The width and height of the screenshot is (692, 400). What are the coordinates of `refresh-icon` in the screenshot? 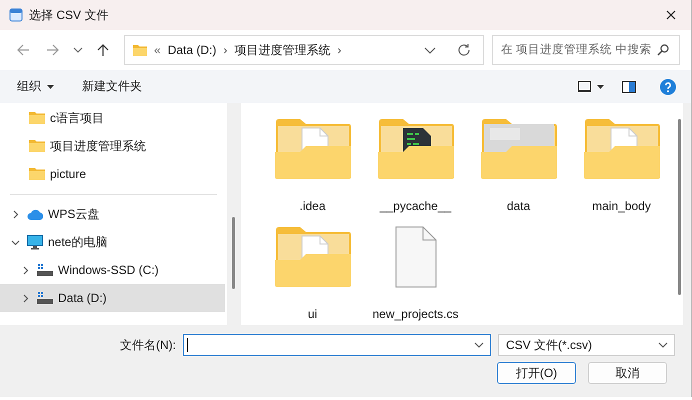 It's located at (464, 50).